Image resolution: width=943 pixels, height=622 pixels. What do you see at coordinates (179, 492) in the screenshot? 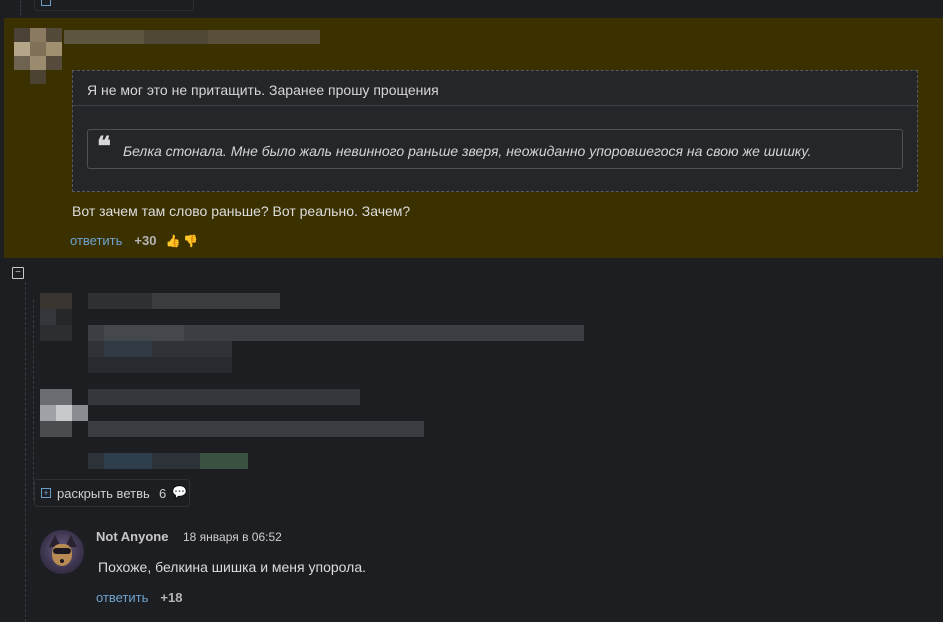
I see `comments-icon: 💬` at bounding box center [179, 492].